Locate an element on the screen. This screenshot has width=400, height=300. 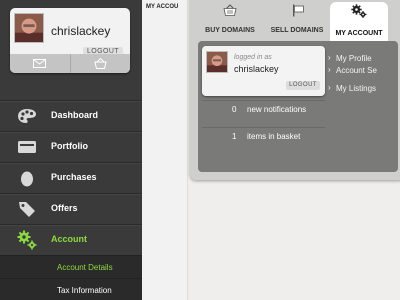
tab-label-buy-domains: BUY DOMAINS is located at coordinates (230, 30).